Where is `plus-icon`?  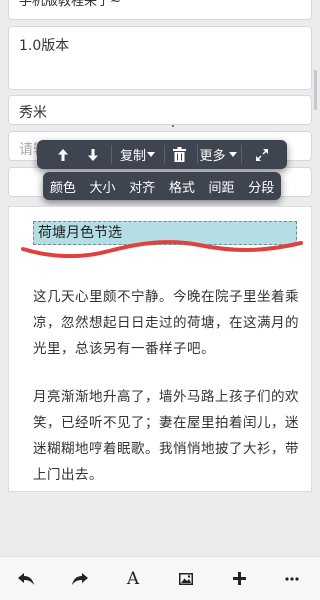 plus-icon is located at coordinates (239, 578).